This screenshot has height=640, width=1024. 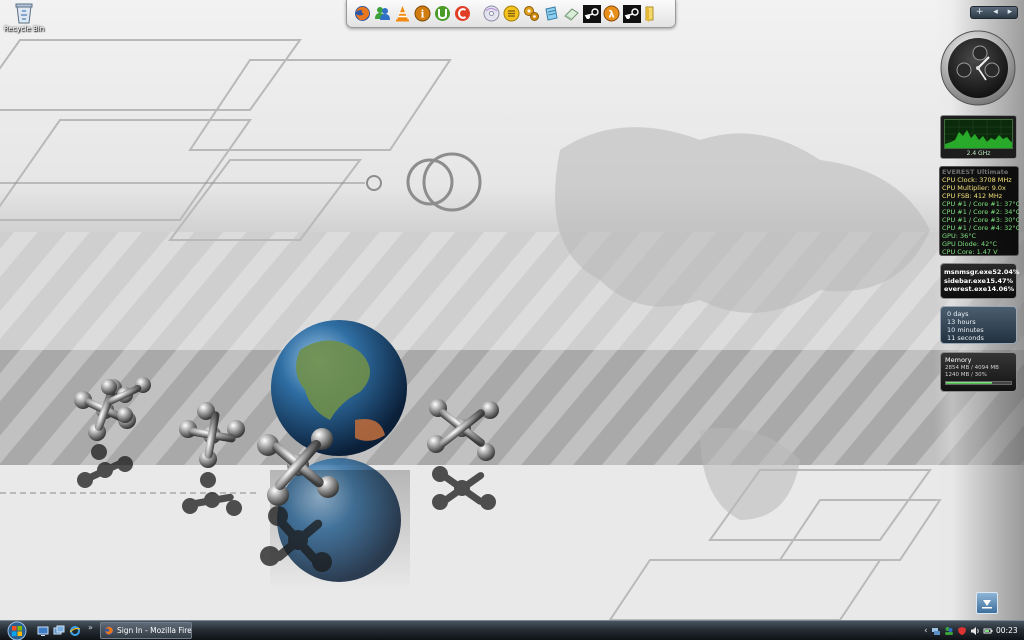 What do you see at coordinates (988, 631) in the screenshot?
I see `power-icon` at bounding box center [988, 631].